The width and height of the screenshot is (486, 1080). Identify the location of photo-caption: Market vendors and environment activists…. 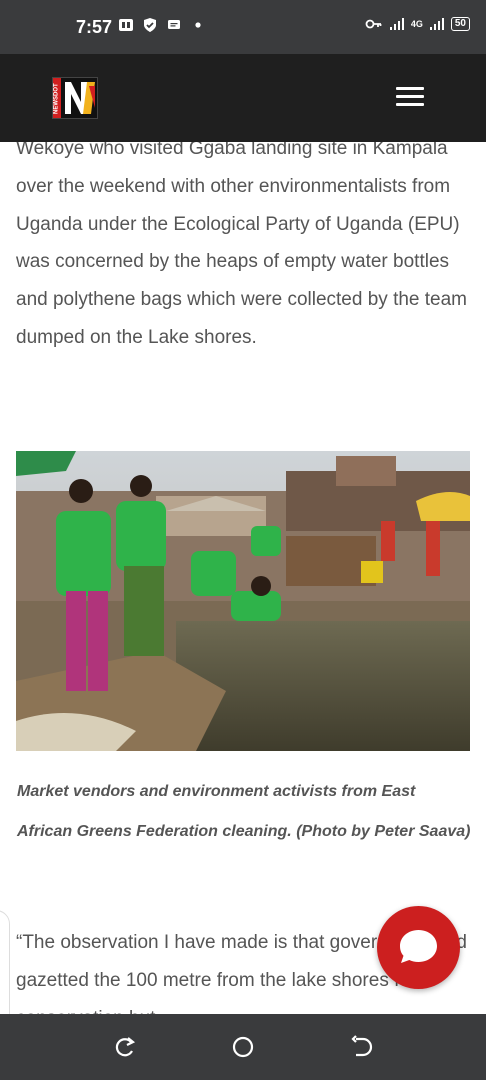
(244, 811).